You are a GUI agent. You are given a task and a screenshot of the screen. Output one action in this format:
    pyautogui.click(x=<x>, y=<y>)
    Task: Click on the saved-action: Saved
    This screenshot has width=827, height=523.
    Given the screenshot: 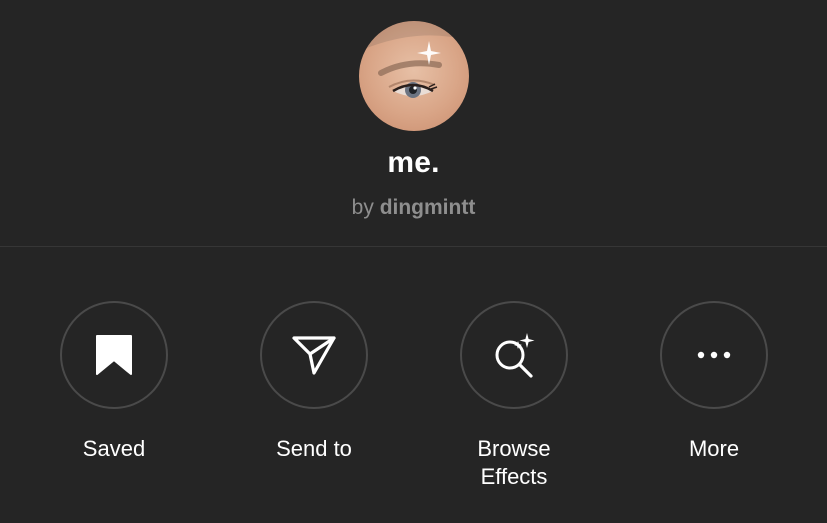 What is the action you would take?
    pyautogui.click(x=114, y=382)
    